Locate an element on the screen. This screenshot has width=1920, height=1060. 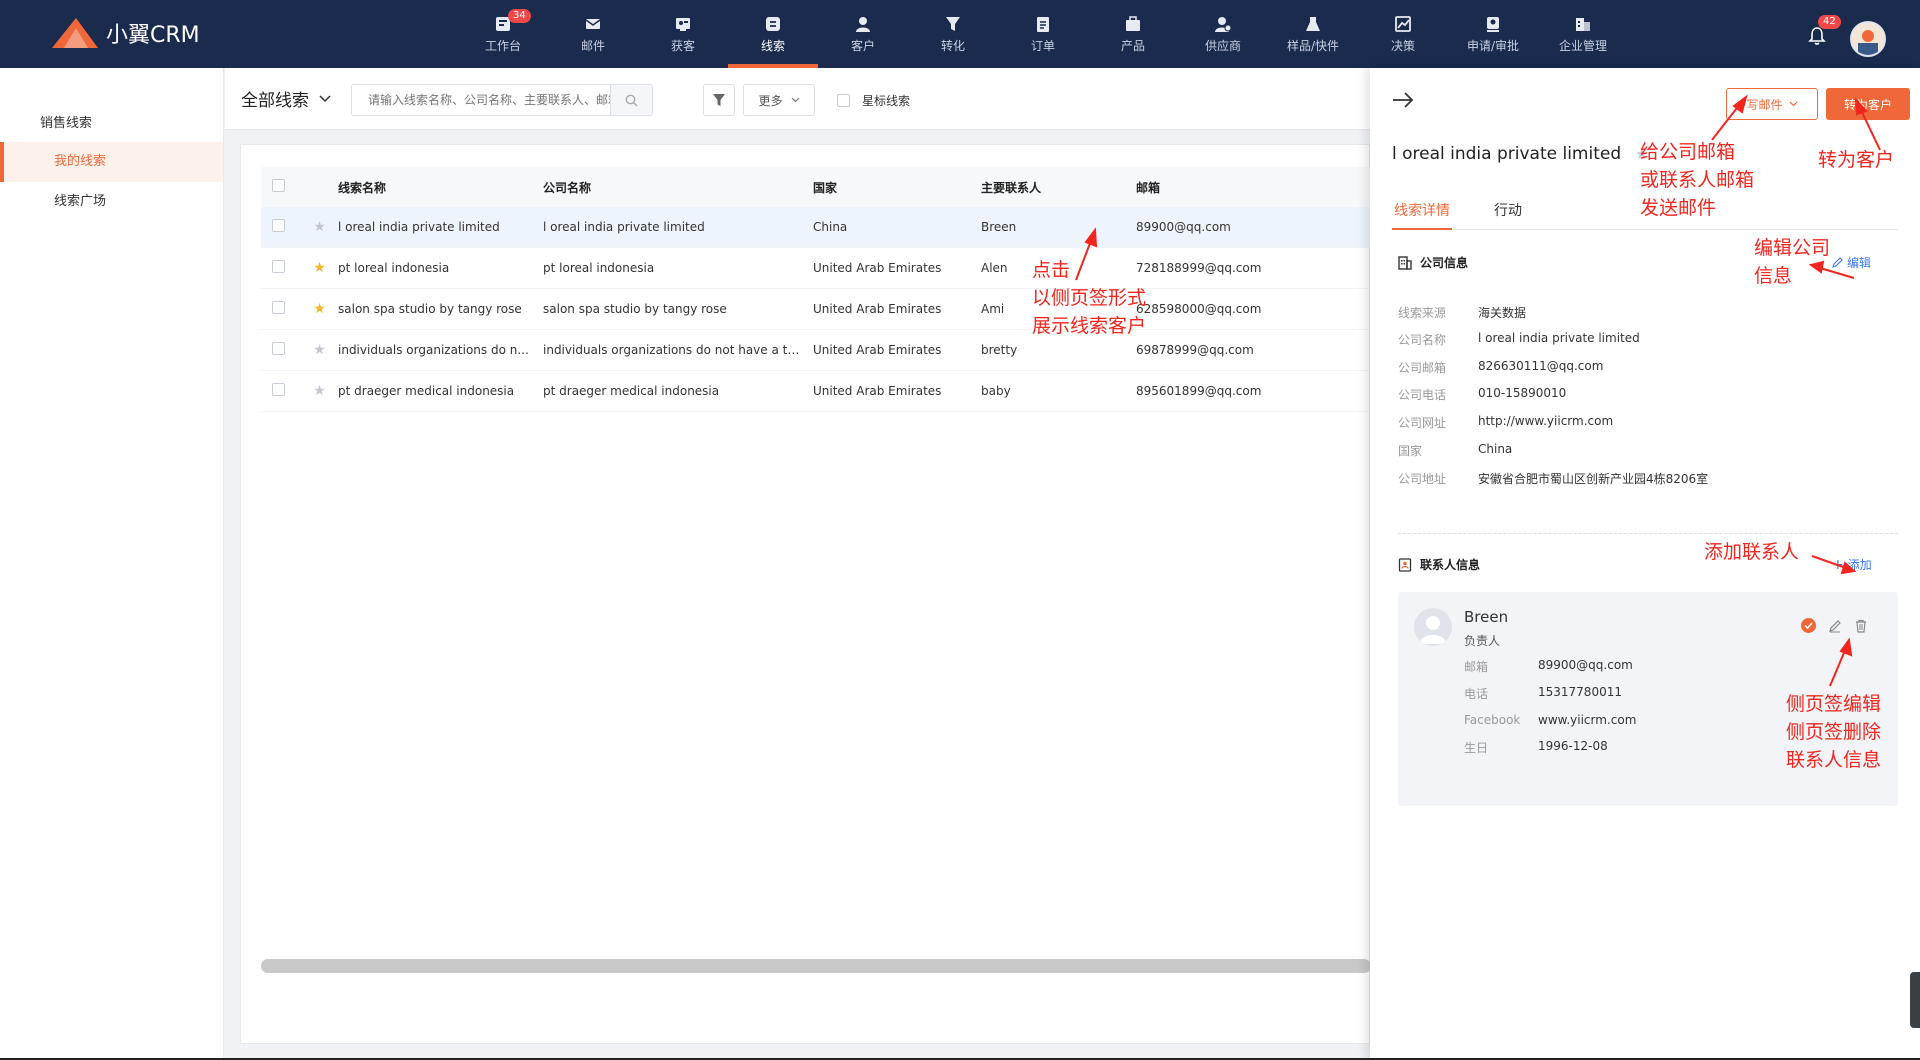
nav-product: 产品 is located at coordinates (1133, 34).